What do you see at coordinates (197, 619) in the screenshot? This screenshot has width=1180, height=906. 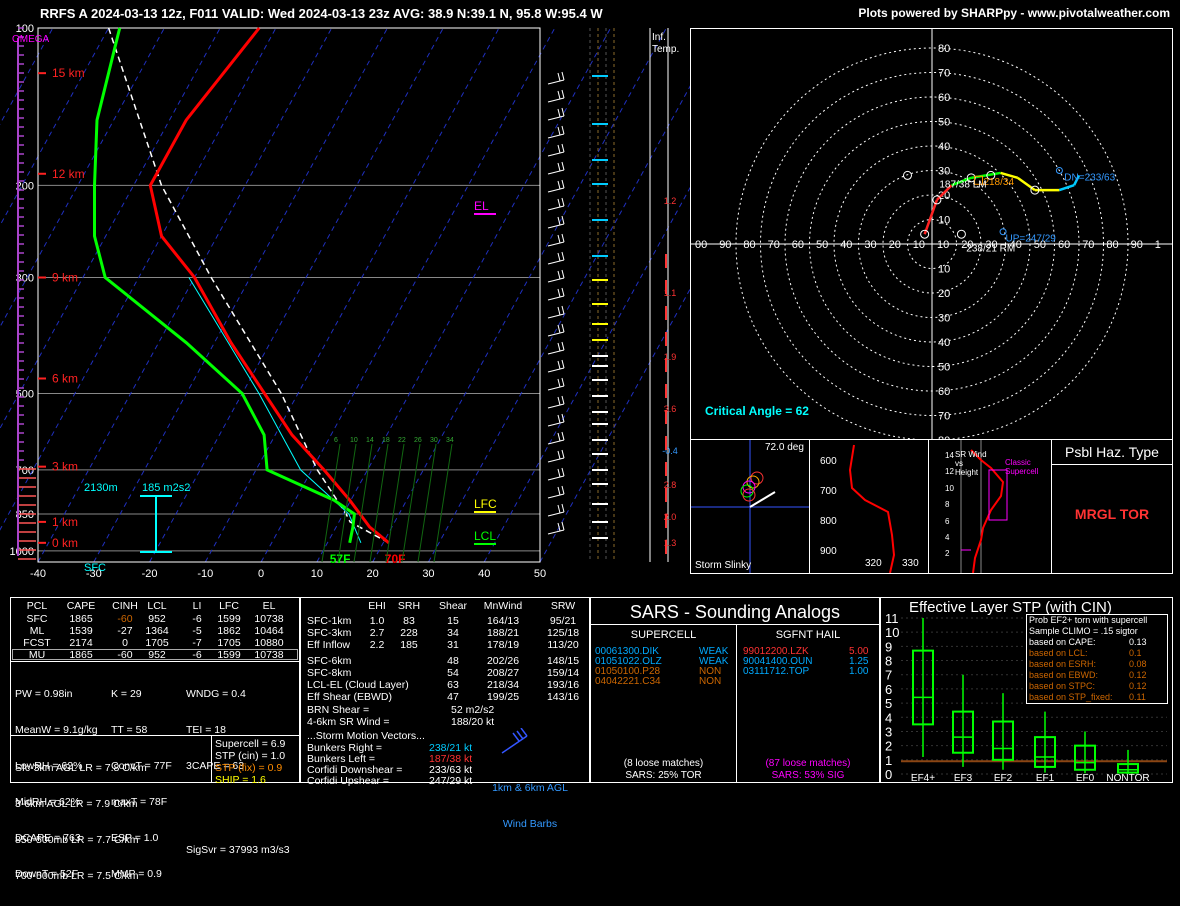 I see `parcel-cell: -6` at bounding box center [197, 619].